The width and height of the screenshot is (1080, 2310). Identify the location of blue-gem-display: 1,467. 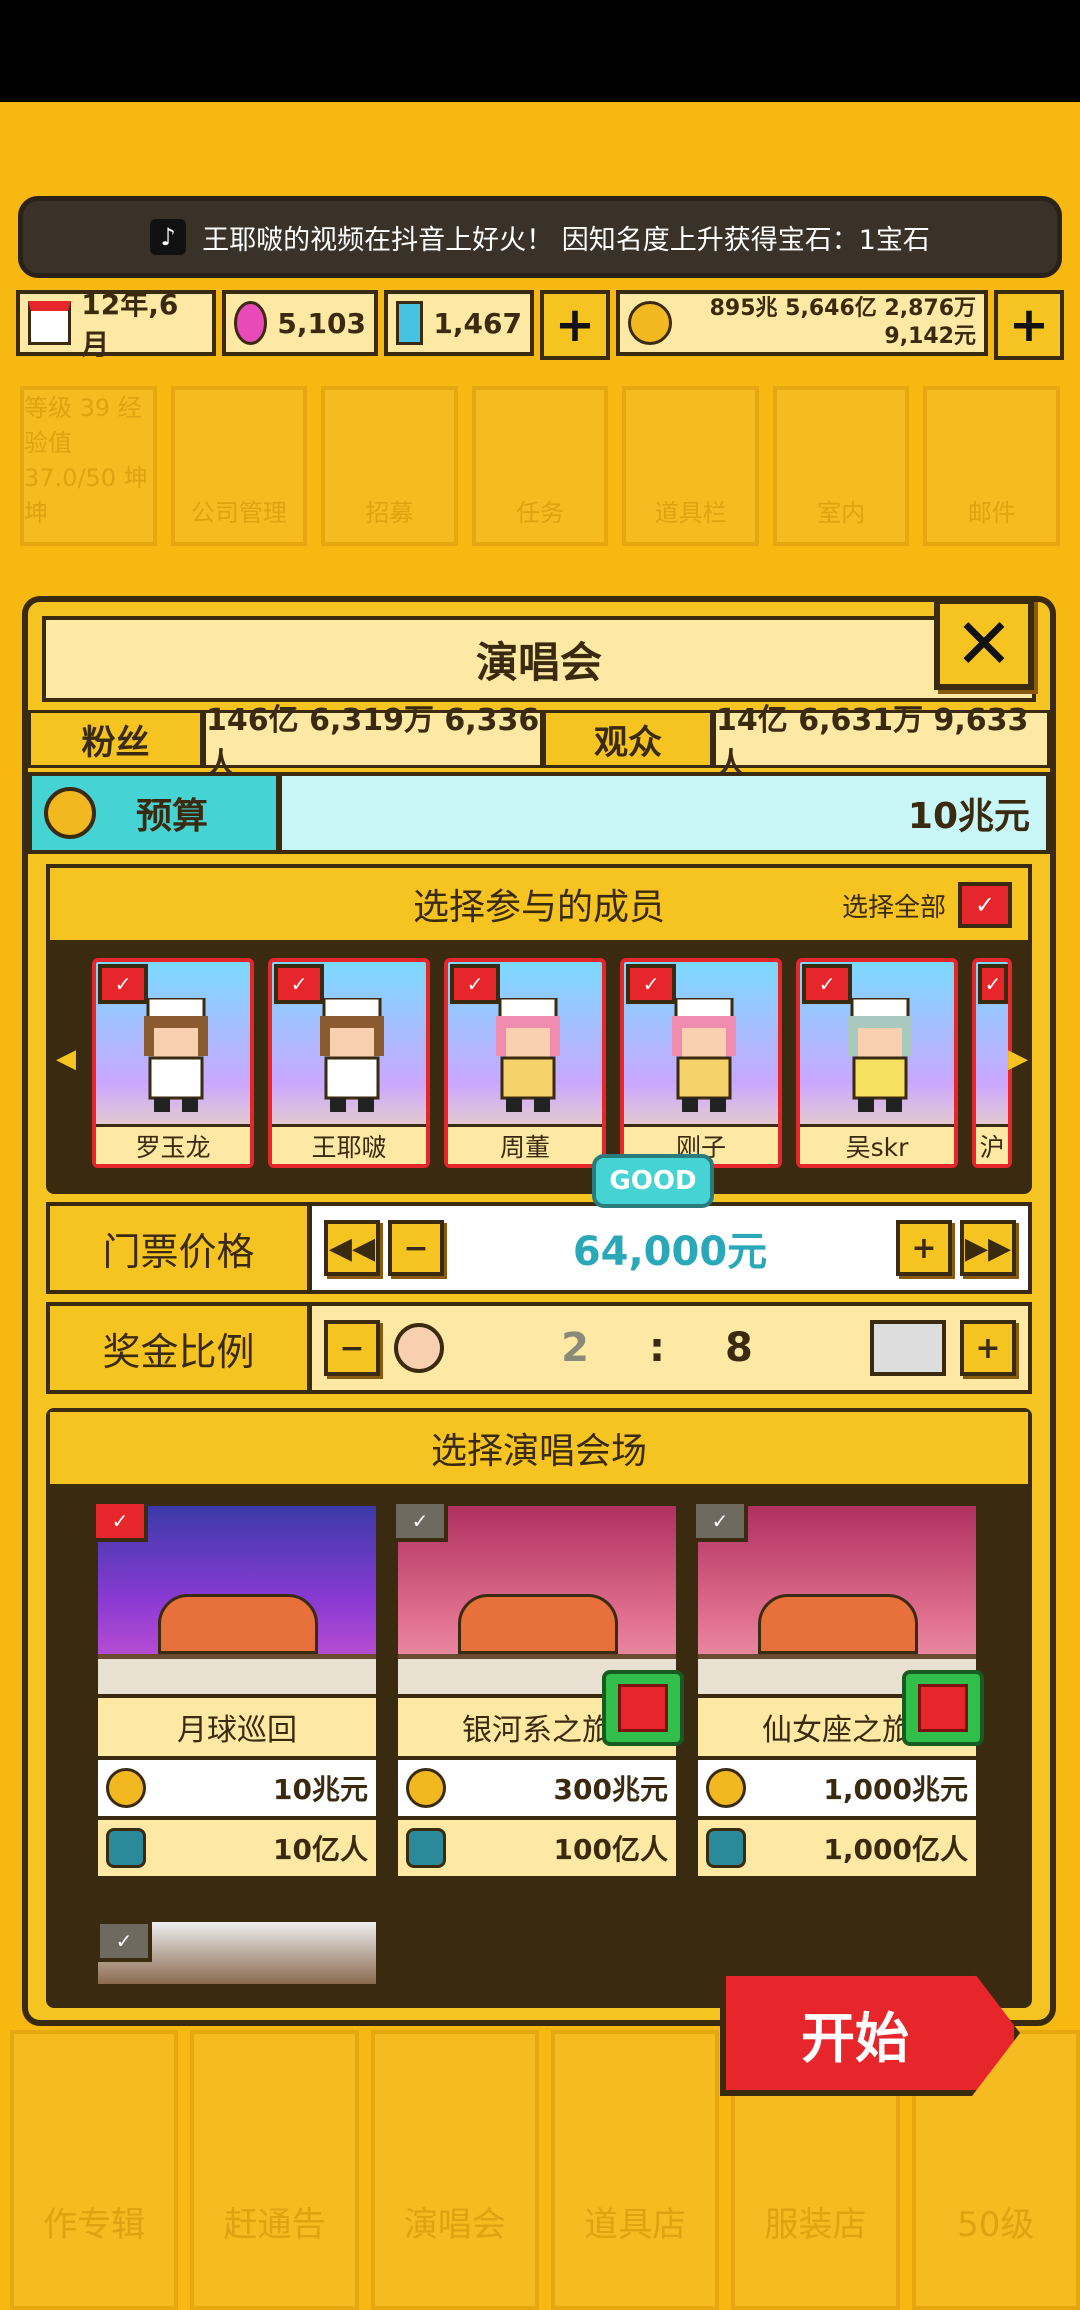
(459, 323).